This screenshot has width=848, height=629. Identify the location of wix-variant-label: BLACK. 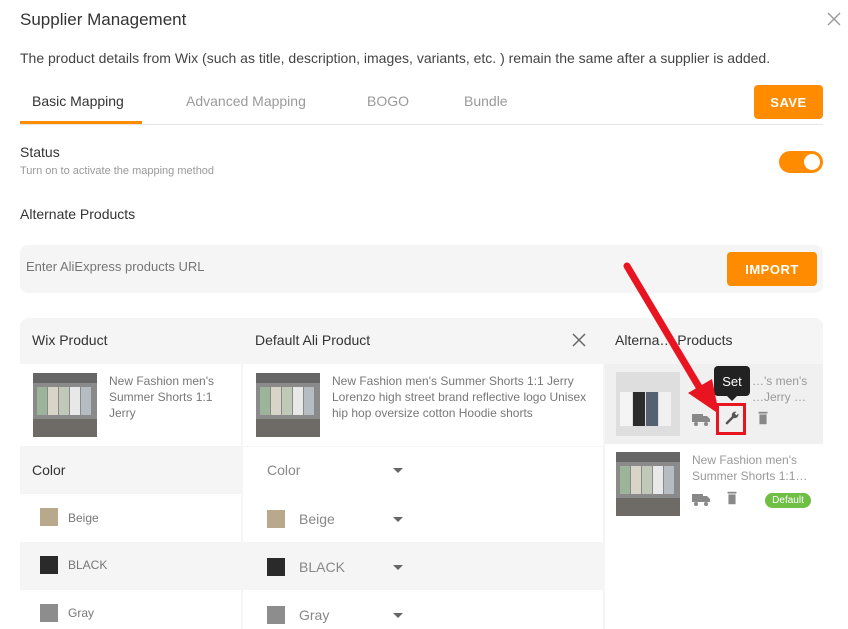
(88, 565).